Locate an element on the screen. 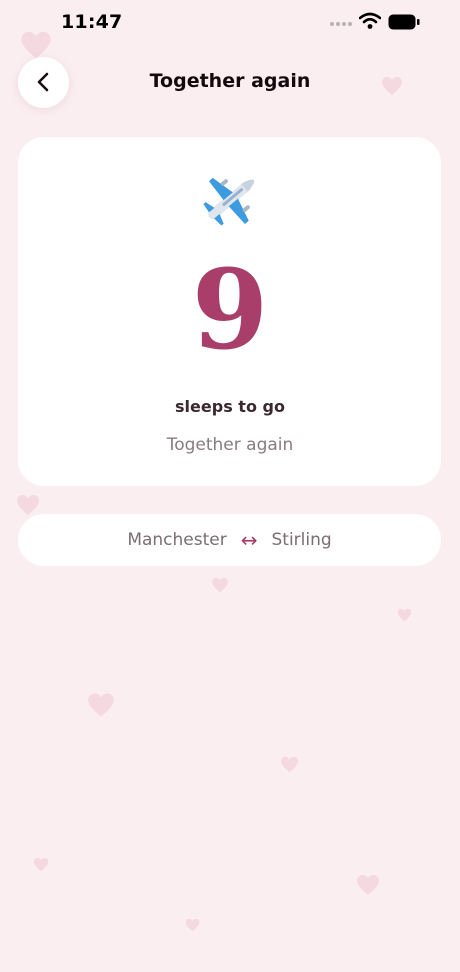  page-title: Together again is located at coordinates (230, 81).